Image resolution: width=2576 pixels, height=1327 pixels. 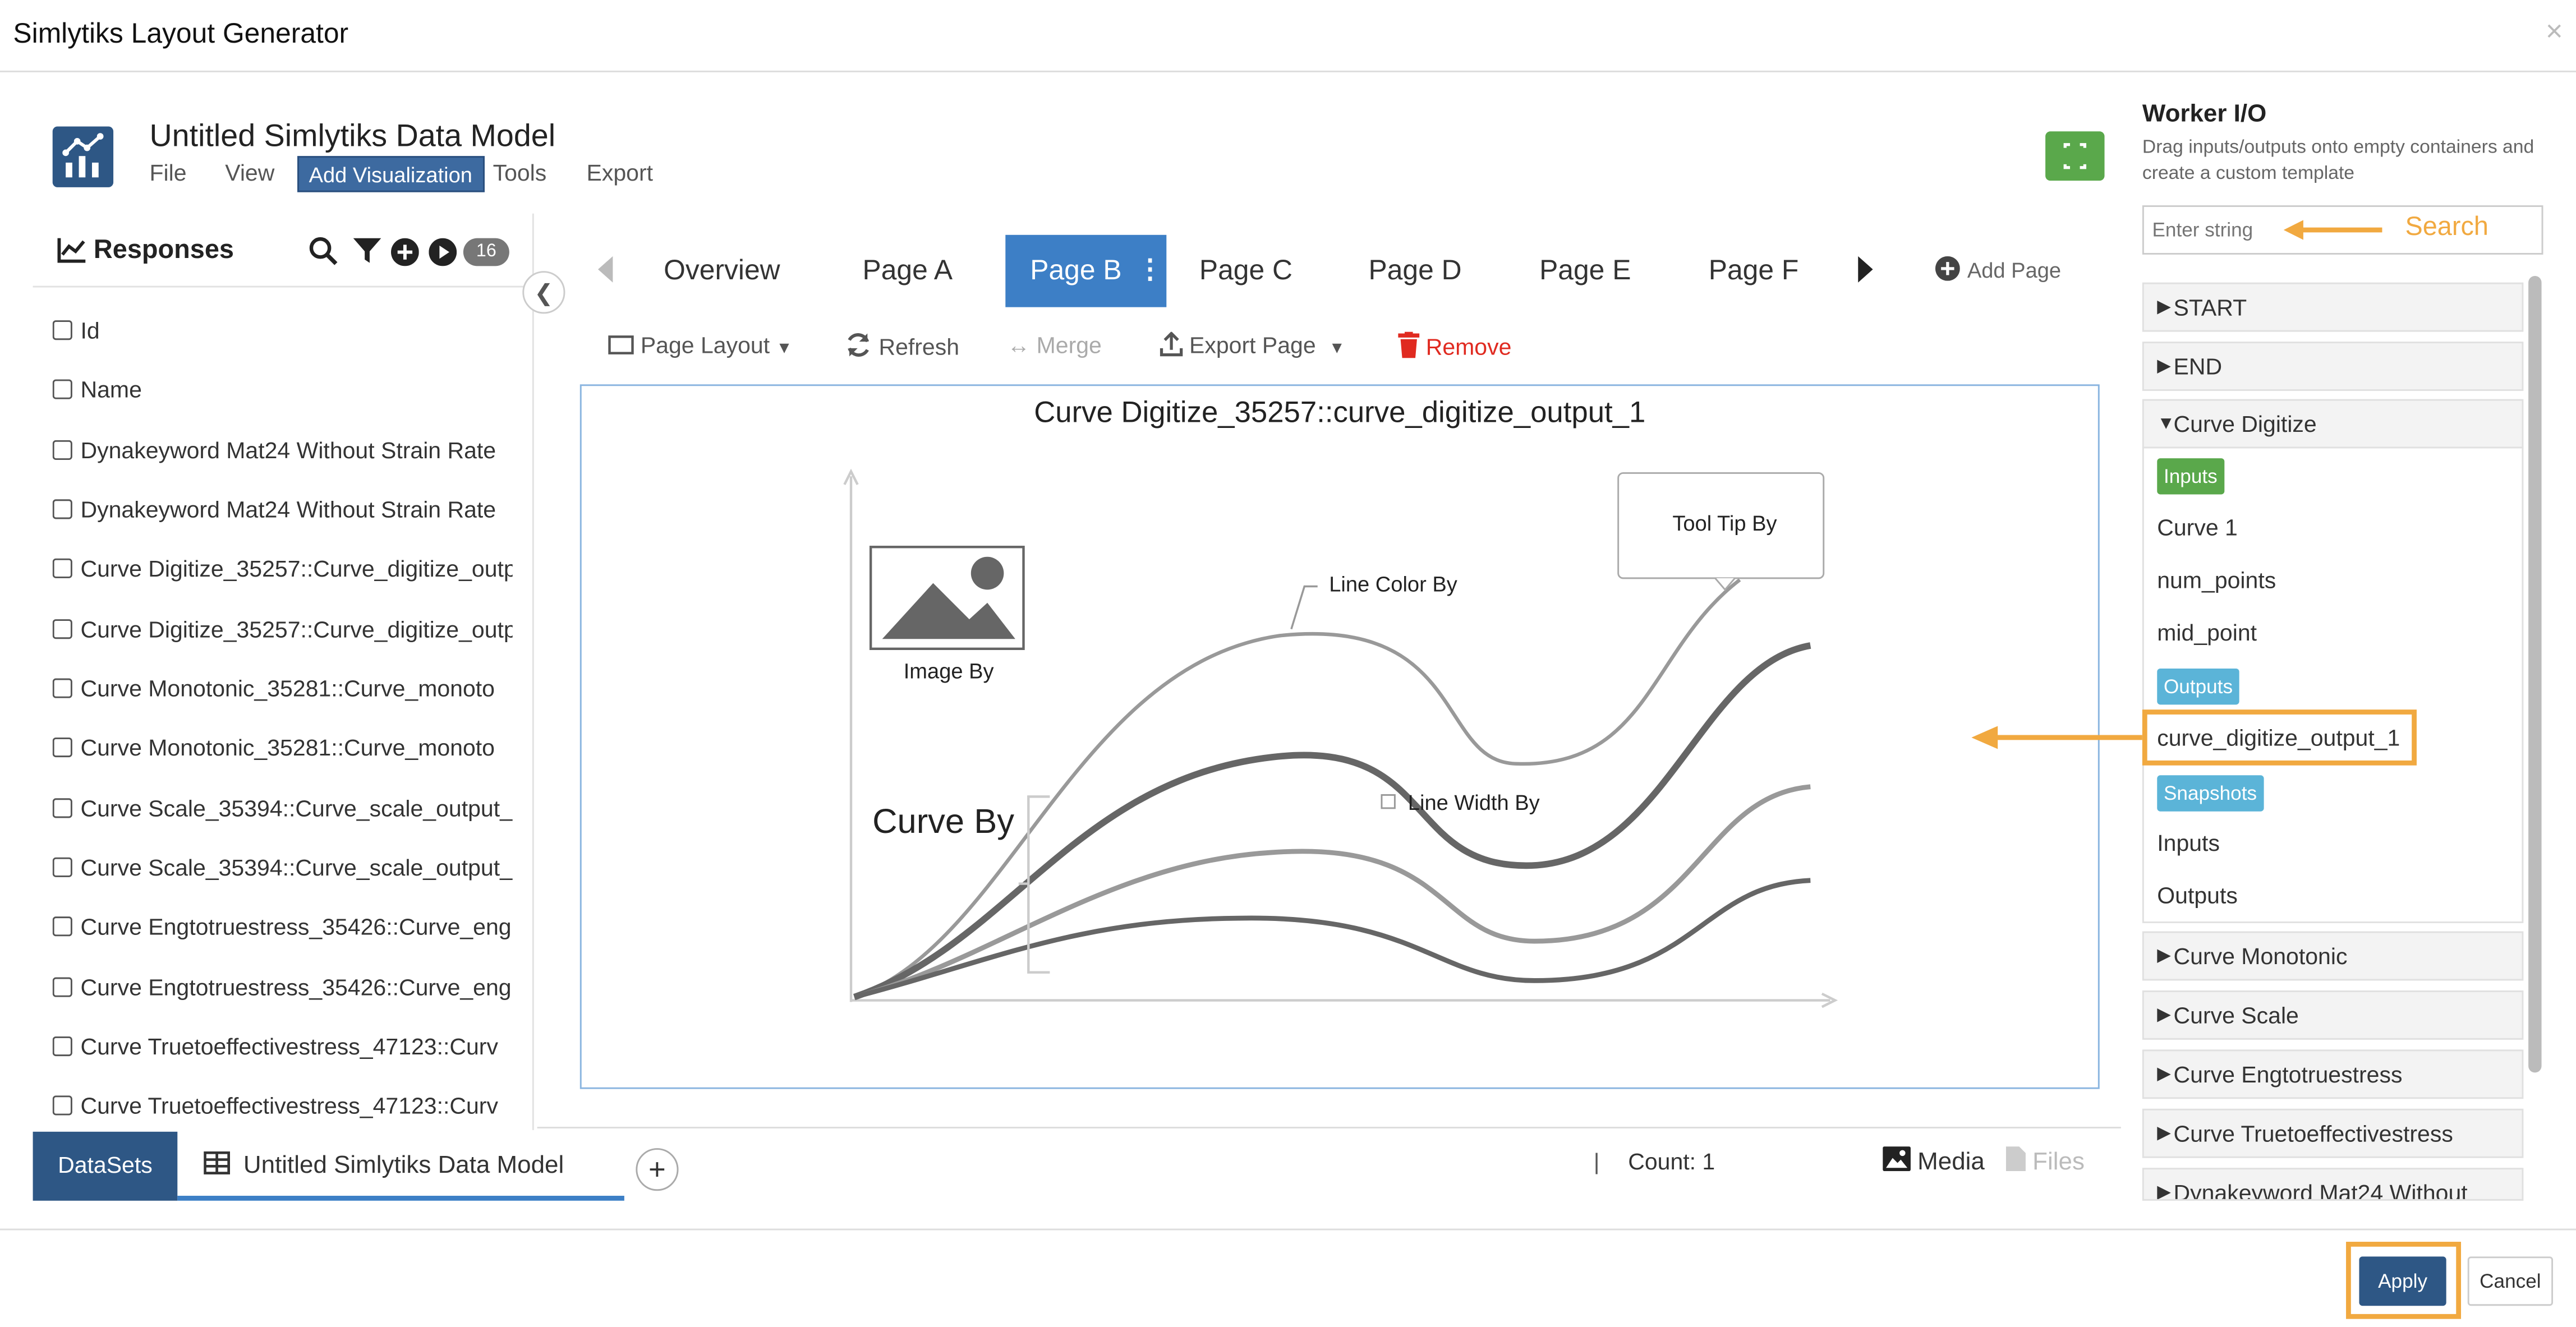 I want to click on tab-page-e: Page E, so click(x=1585, y=271).